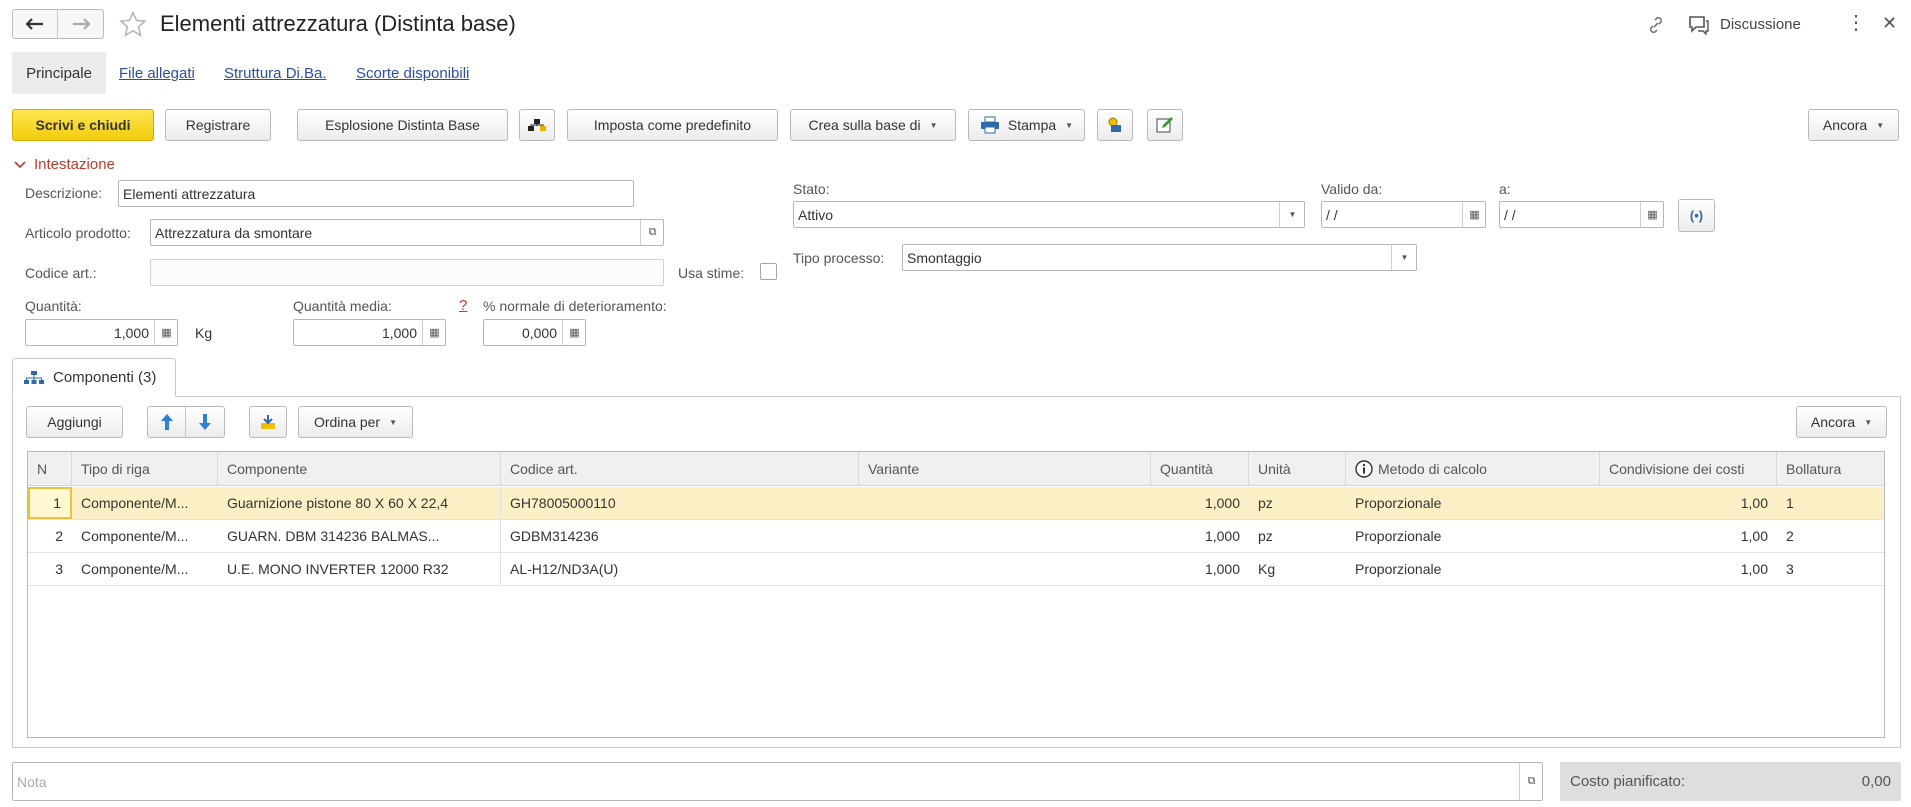 This screenshot has width=1911, height=807. Describe the element at coordinates (1889, 23) in the screenshot. I see `close-icon: ✕` at that location.